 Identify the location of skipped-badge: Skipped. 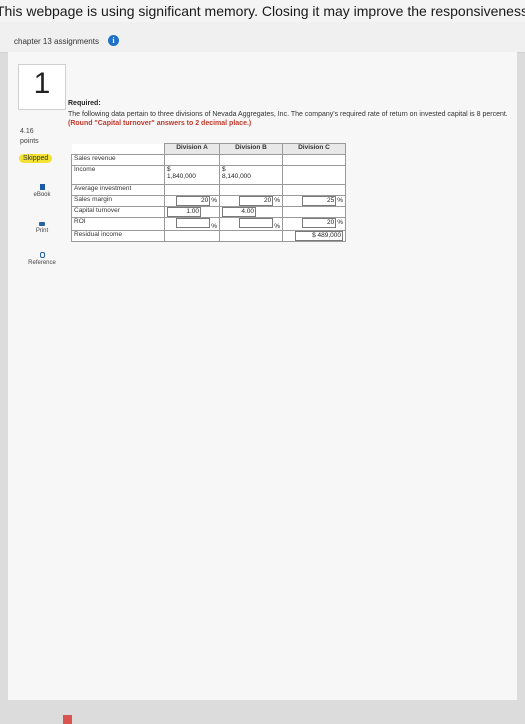
(36, 158).